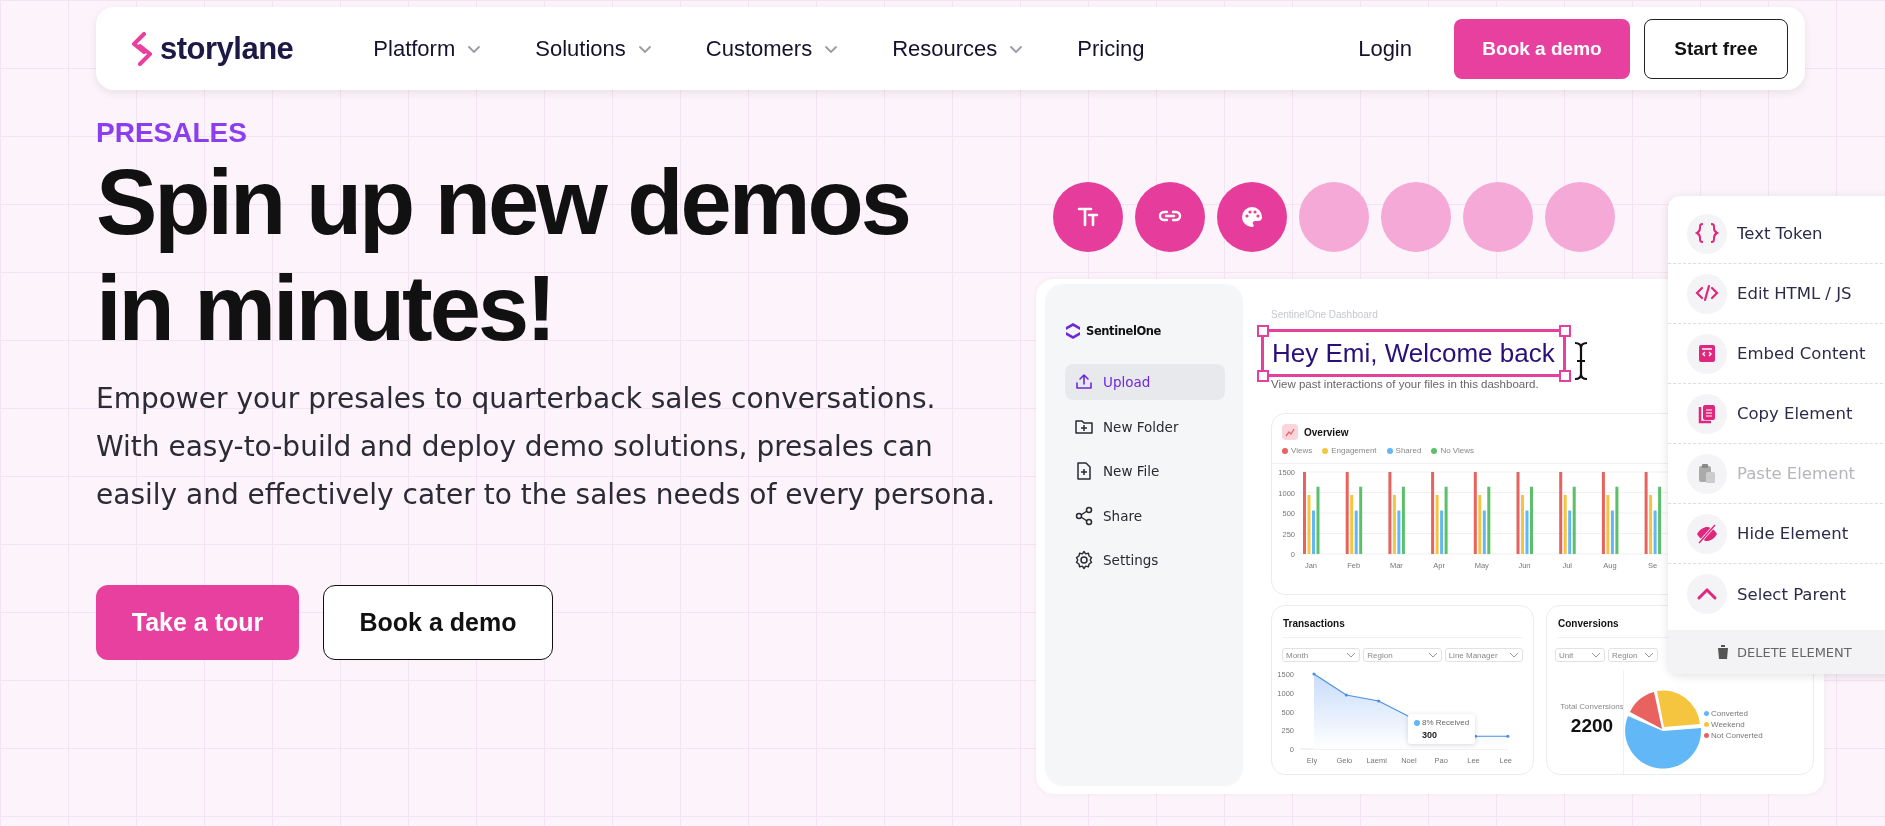 The image size is (1885, 826). What do you see at coordinates (503, 255) in the screenshot?
I see `headline: Spin up new demos in minutes!` at bounding box center [503, 255].